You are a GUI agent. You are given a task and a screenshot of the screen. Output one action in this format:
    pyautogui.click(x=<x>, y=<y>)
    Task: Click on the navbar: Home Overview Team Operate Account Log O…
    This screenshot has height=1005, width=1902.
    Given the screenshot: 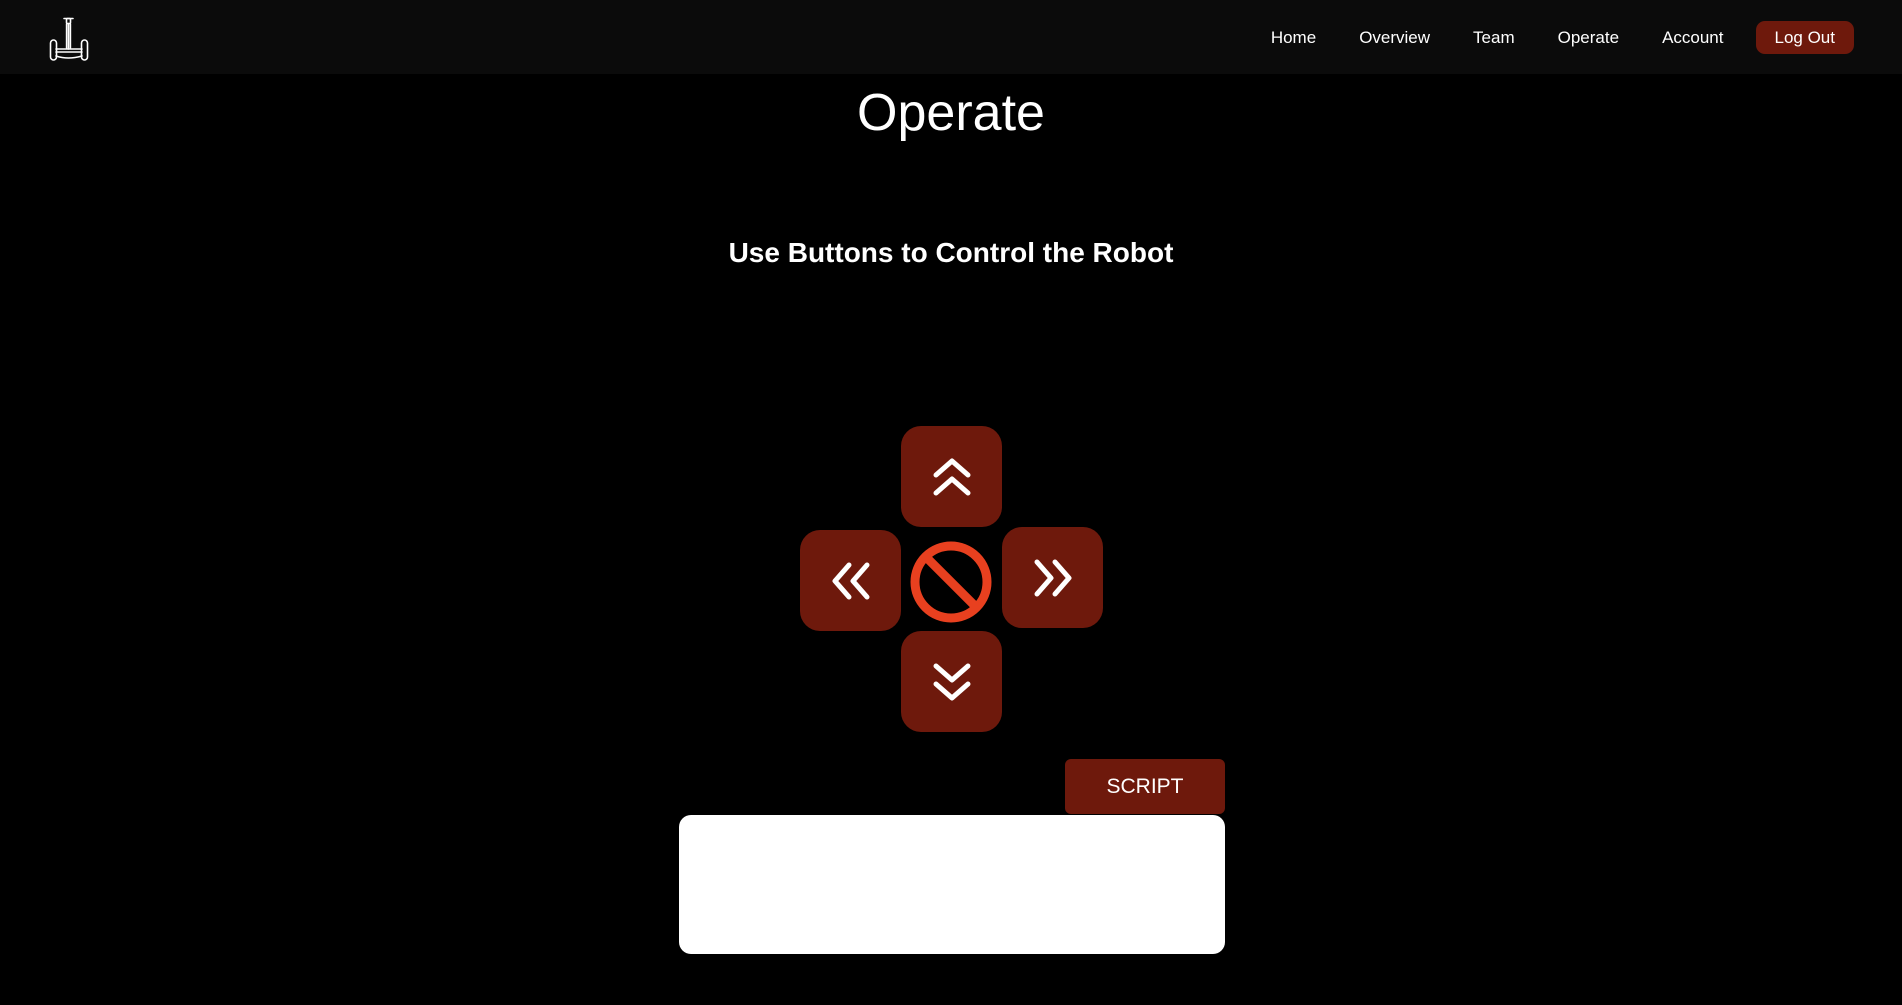 What is the action you would take?
    pyautogui.click(x=951, y=37)
    